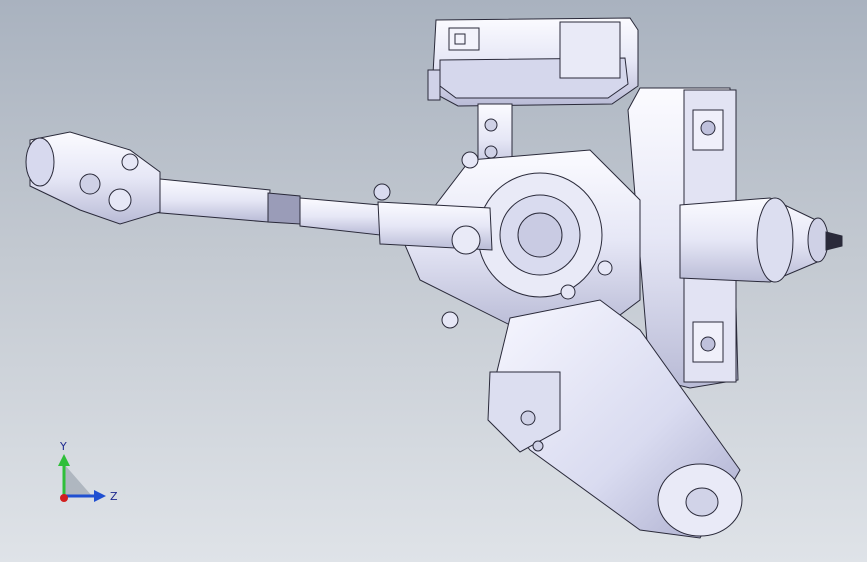 The width and height of the screenshot is (867, 562). I want to click on universal-joint, so click(93, 178).